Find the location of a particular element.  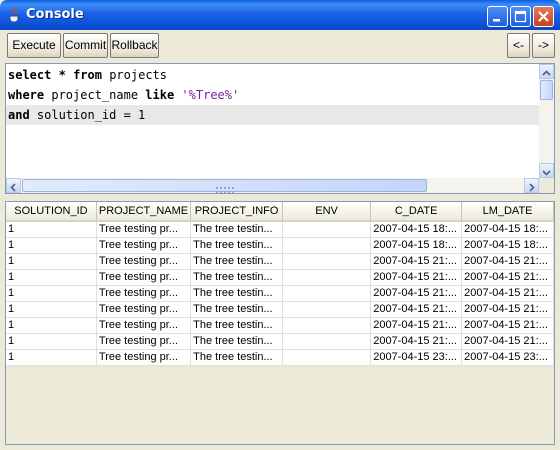

minimize-button is located at coordinates (497, 16).